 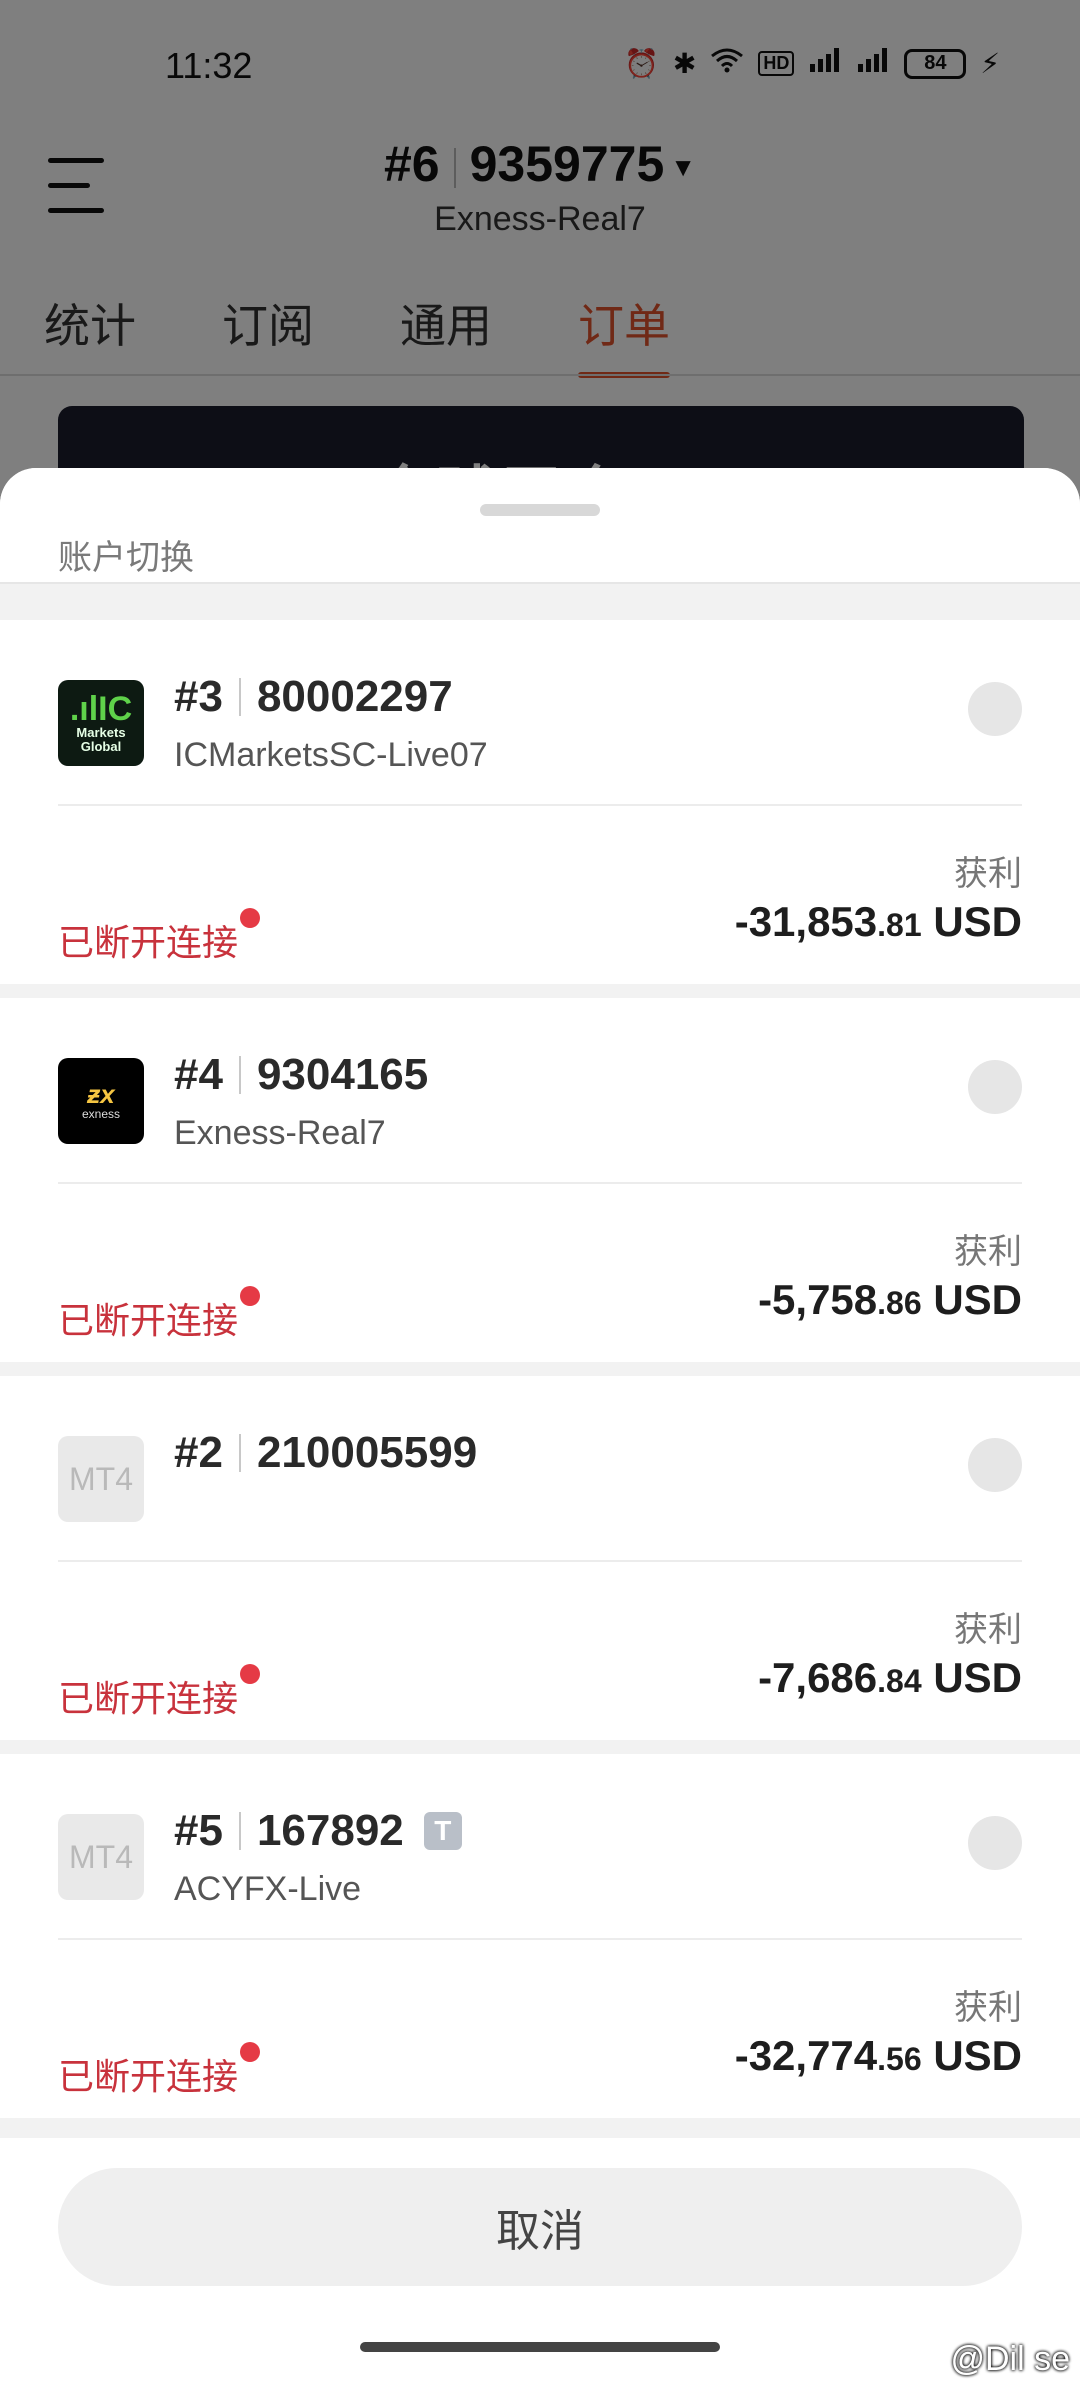 What do you see at coordinates (354, 696) in the screenshot?
I see `account-number: 80002297` at bounding box center [354, 696].